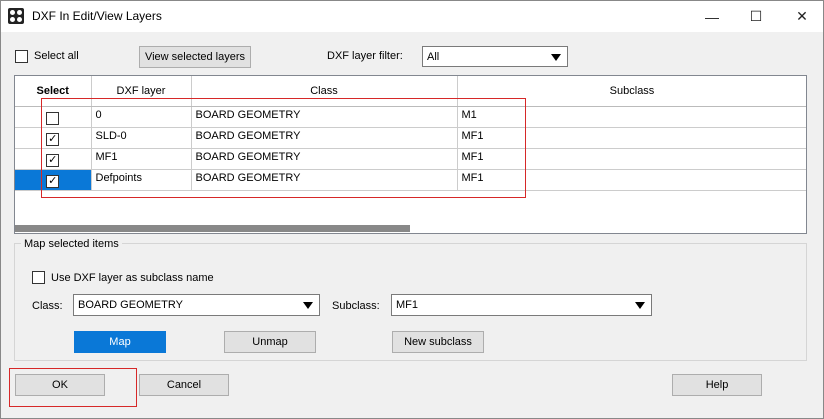  What do you see at coordinates (412, 16) in the screenshot?
I see `title-bar: DXF In Edit/View Layers — ☐ ✕` at bounding box center [412, 16].